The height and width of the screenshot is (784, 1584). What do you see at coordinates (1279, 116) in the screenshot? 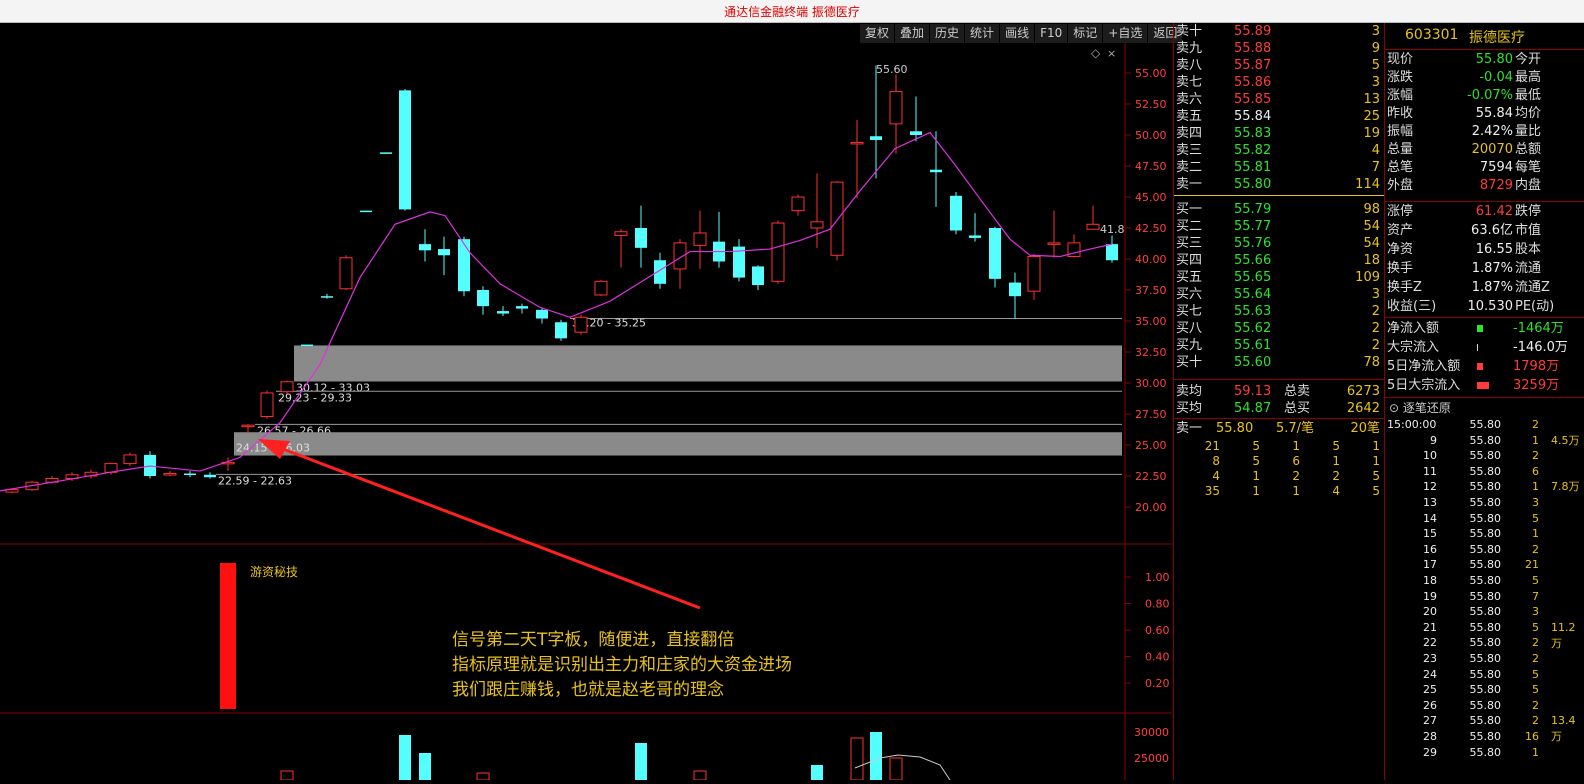
I see `ask-row: 卖五 55.84 25` at bounding box center [1279, 116].